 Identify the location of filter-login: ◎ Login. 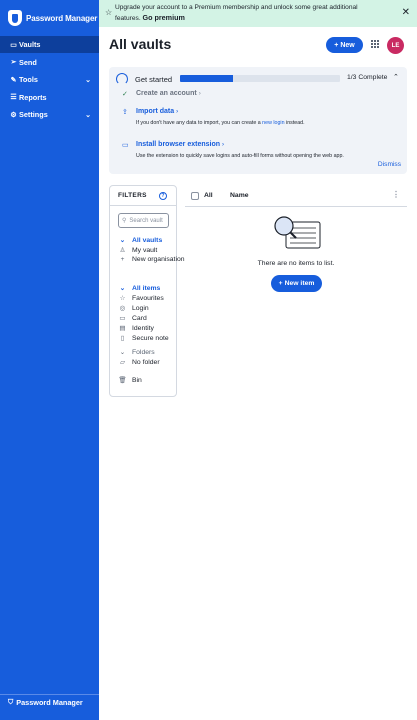
(133, 308).